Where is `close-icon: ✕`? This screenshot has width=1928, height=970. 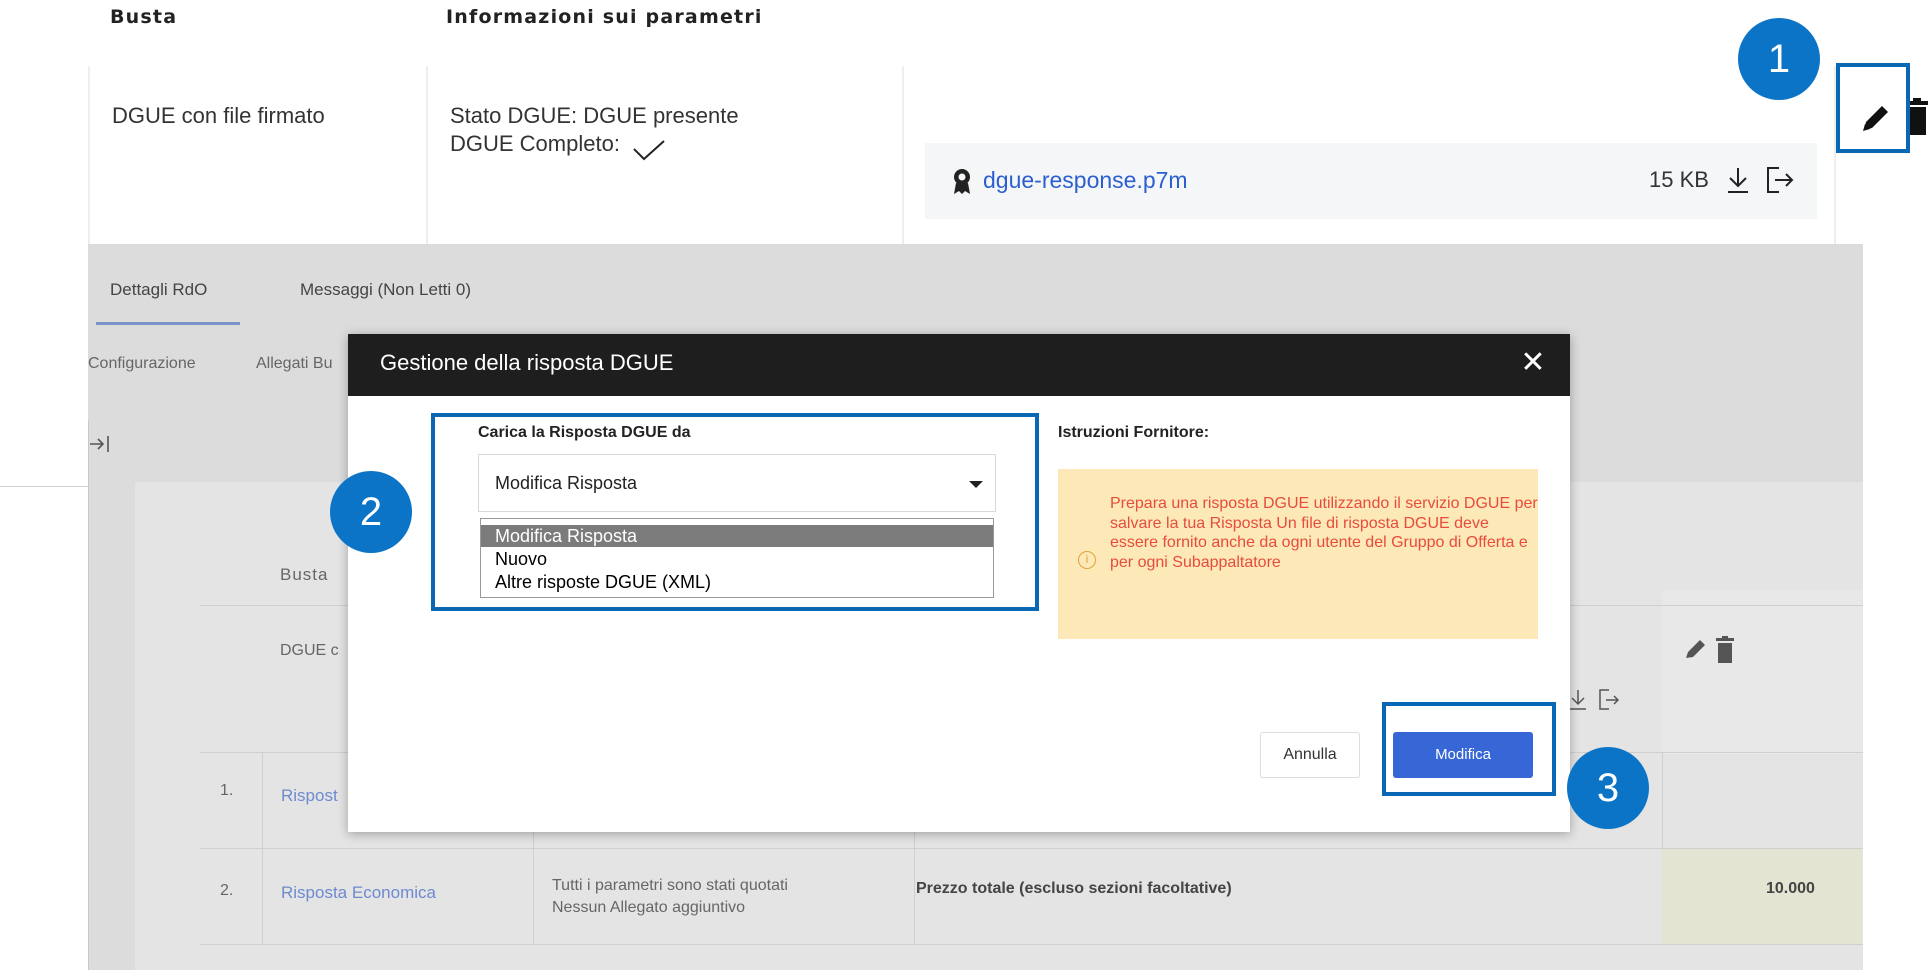
close-icon: ✕ is located at coordinates (1533, 363).